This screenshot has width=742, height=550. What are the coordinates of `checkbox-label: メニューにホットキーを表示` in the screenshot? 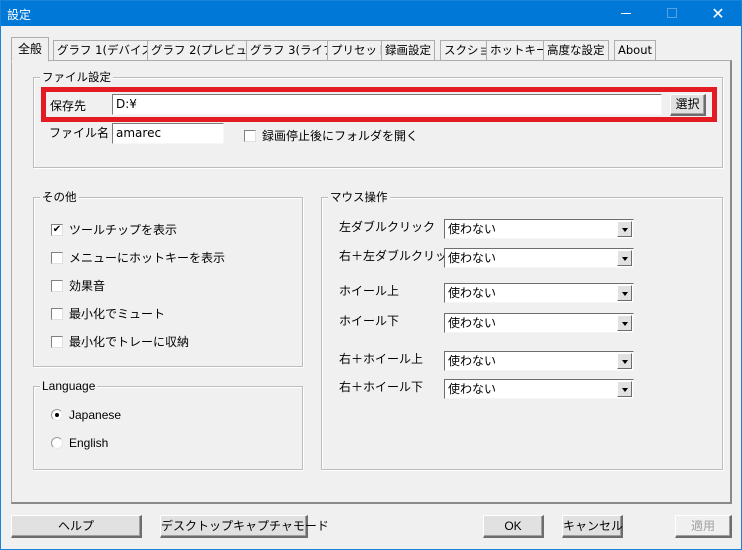 It's located at (147, 258).